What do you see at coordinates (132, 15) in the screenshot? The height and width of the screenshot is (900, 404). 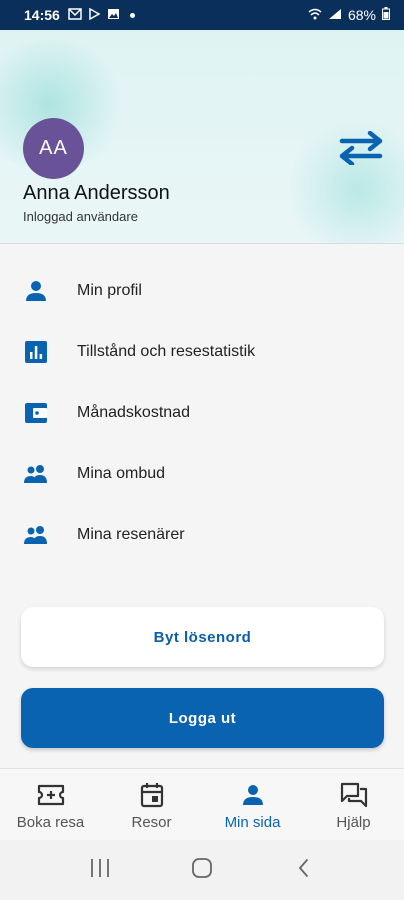 I see `notification-dot-icon` at bounding box center [132, 15].